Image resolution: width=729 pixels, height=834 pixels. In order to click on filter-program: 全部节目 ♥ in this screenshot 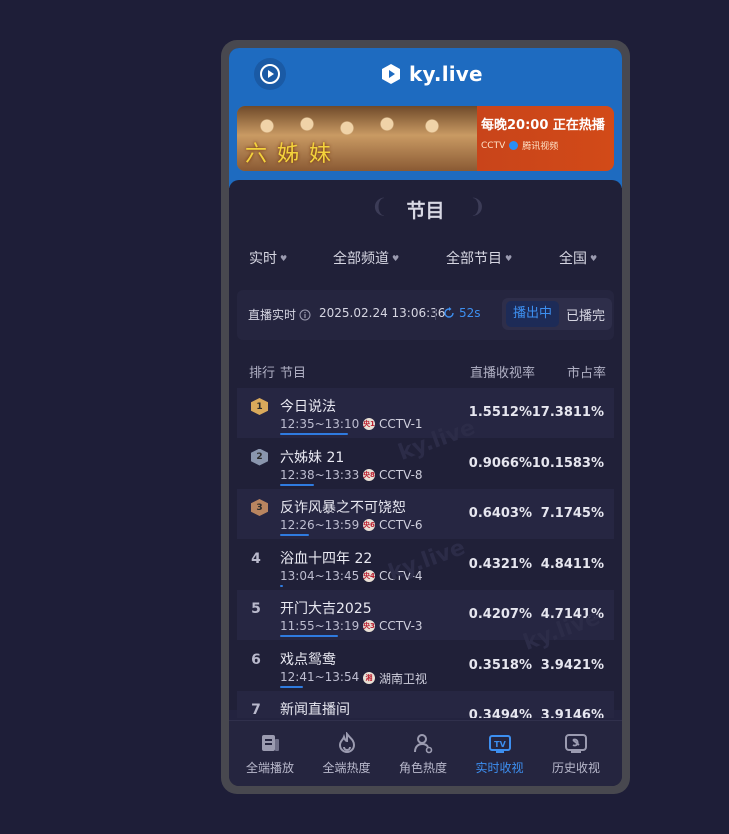, I will do `click(479, 258)`.